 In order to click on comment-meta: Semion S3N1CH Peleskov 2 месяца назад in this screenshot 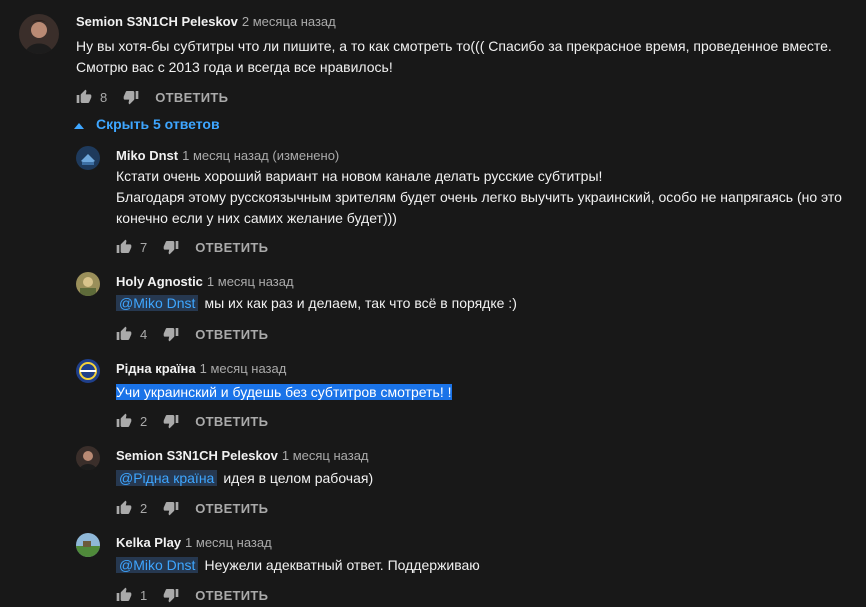, I will do `click(206, 21)`.